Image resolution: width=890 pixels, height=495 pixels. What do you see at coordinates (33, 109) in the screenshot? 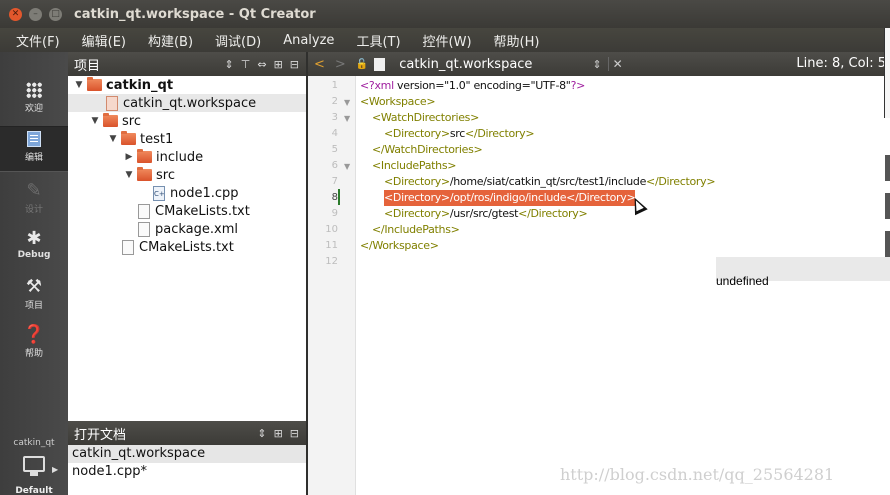
I see `mode-label: 欢迎` at bounding box center [33, 109].